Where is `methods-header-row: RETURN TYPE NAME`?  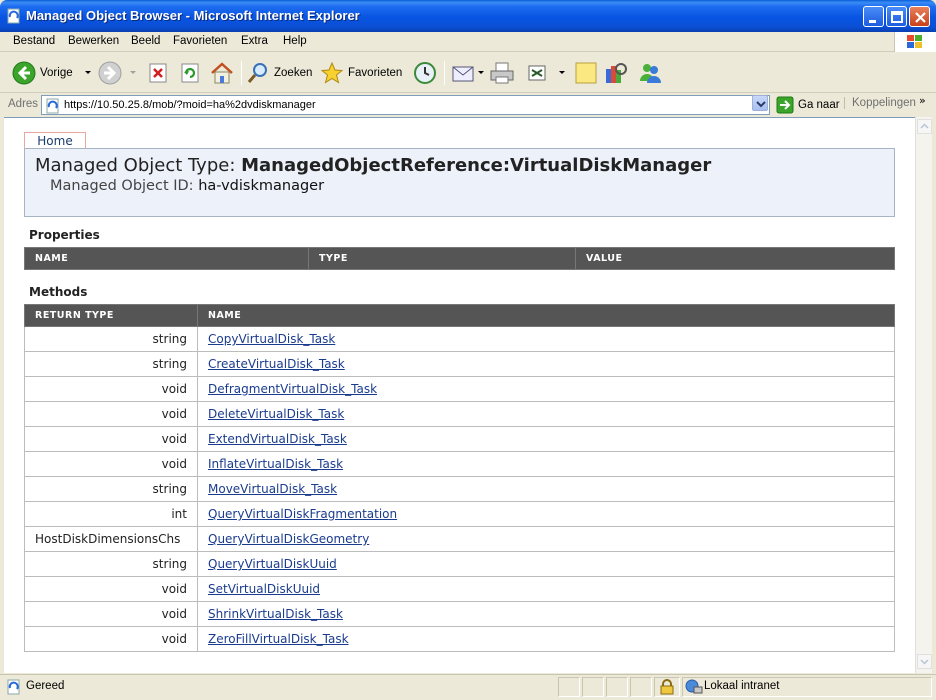 methods-header-row: RETURN TYPE NAME is located at coordinates (459, 315).